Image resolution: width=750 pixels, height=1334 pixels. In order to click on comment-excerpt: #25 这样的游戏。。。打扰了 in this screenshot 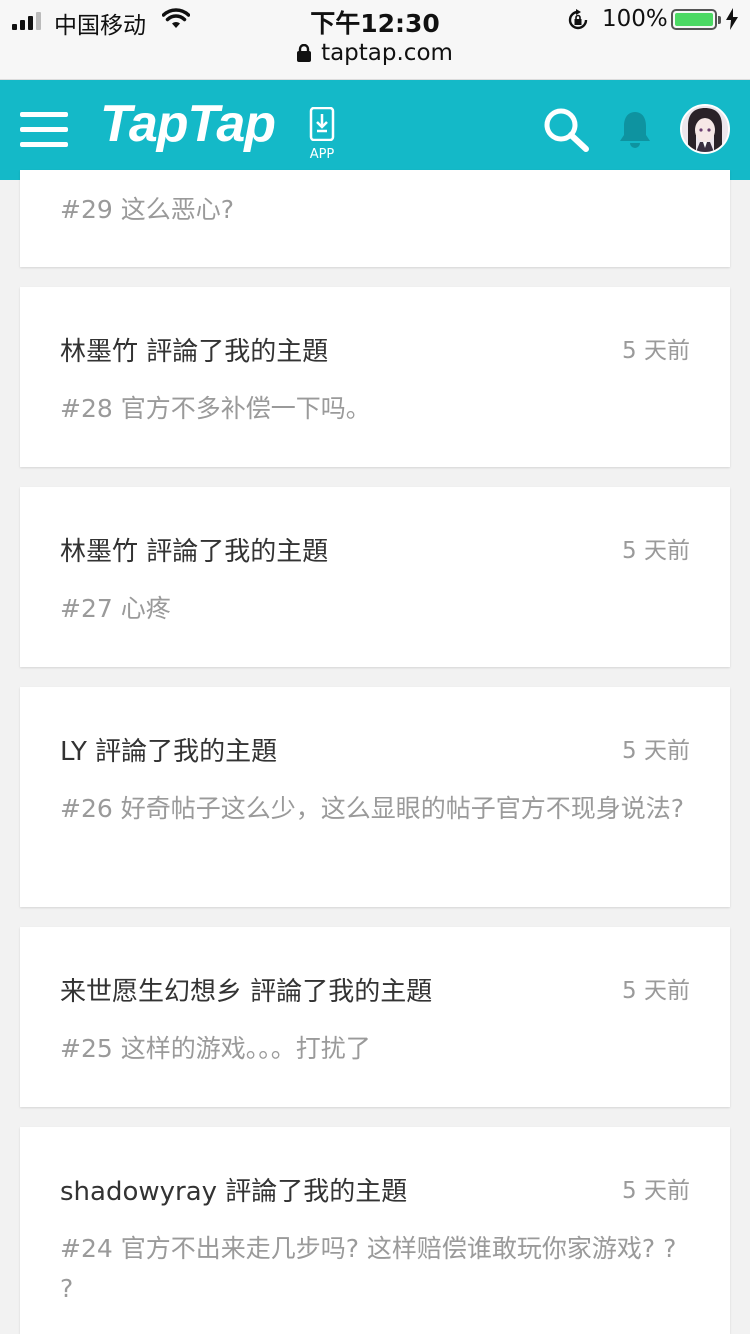, I will do `click(215, 1048)`.